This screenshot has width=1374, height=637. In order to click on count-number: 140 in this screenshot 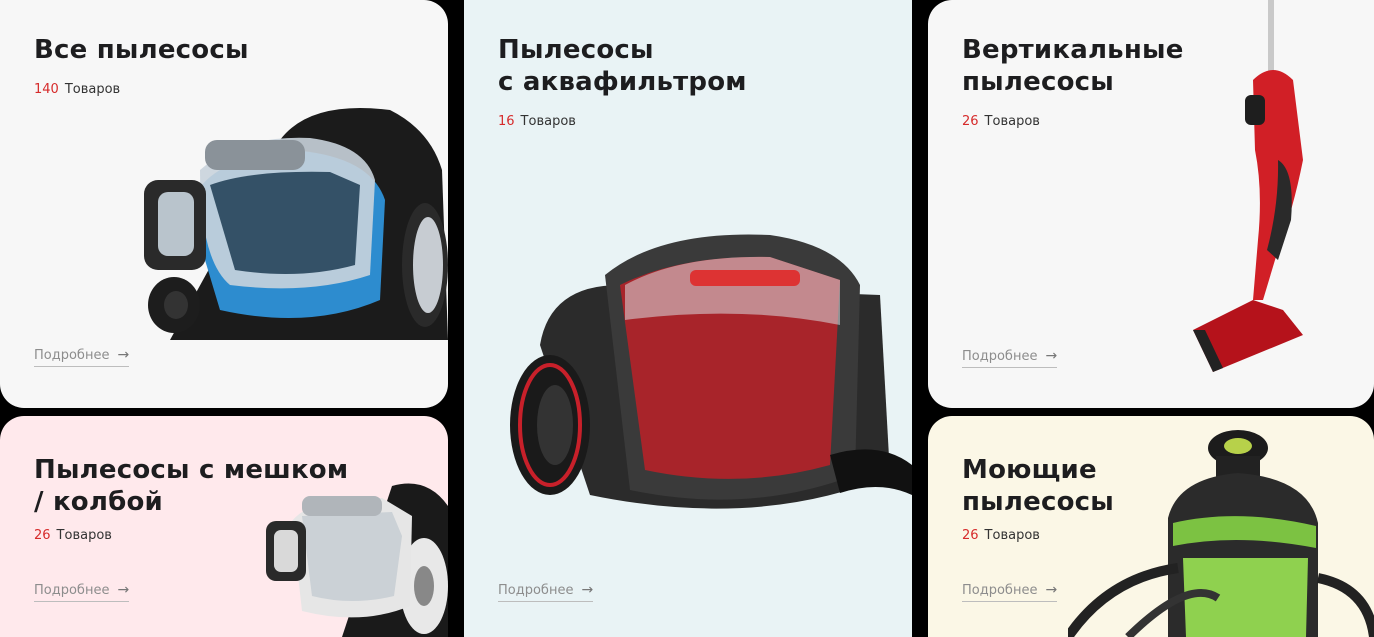, I will do `click(46, 89)`.